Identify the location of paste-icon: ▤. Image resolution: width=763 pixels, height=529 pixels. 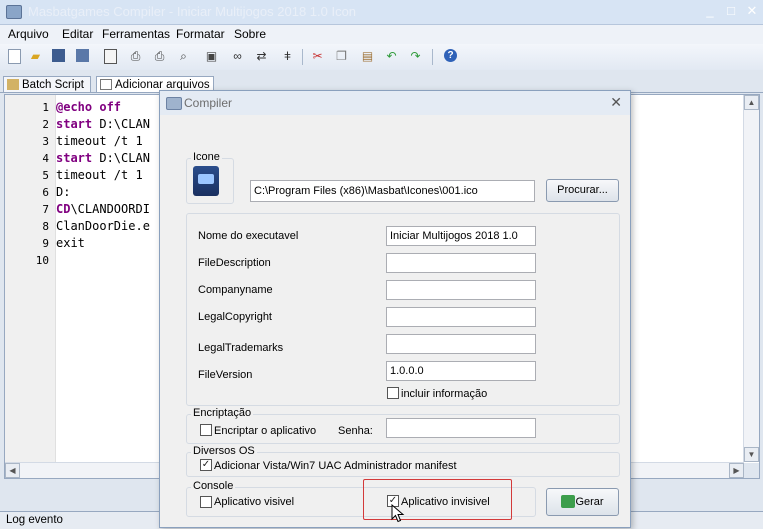
(367, 56).